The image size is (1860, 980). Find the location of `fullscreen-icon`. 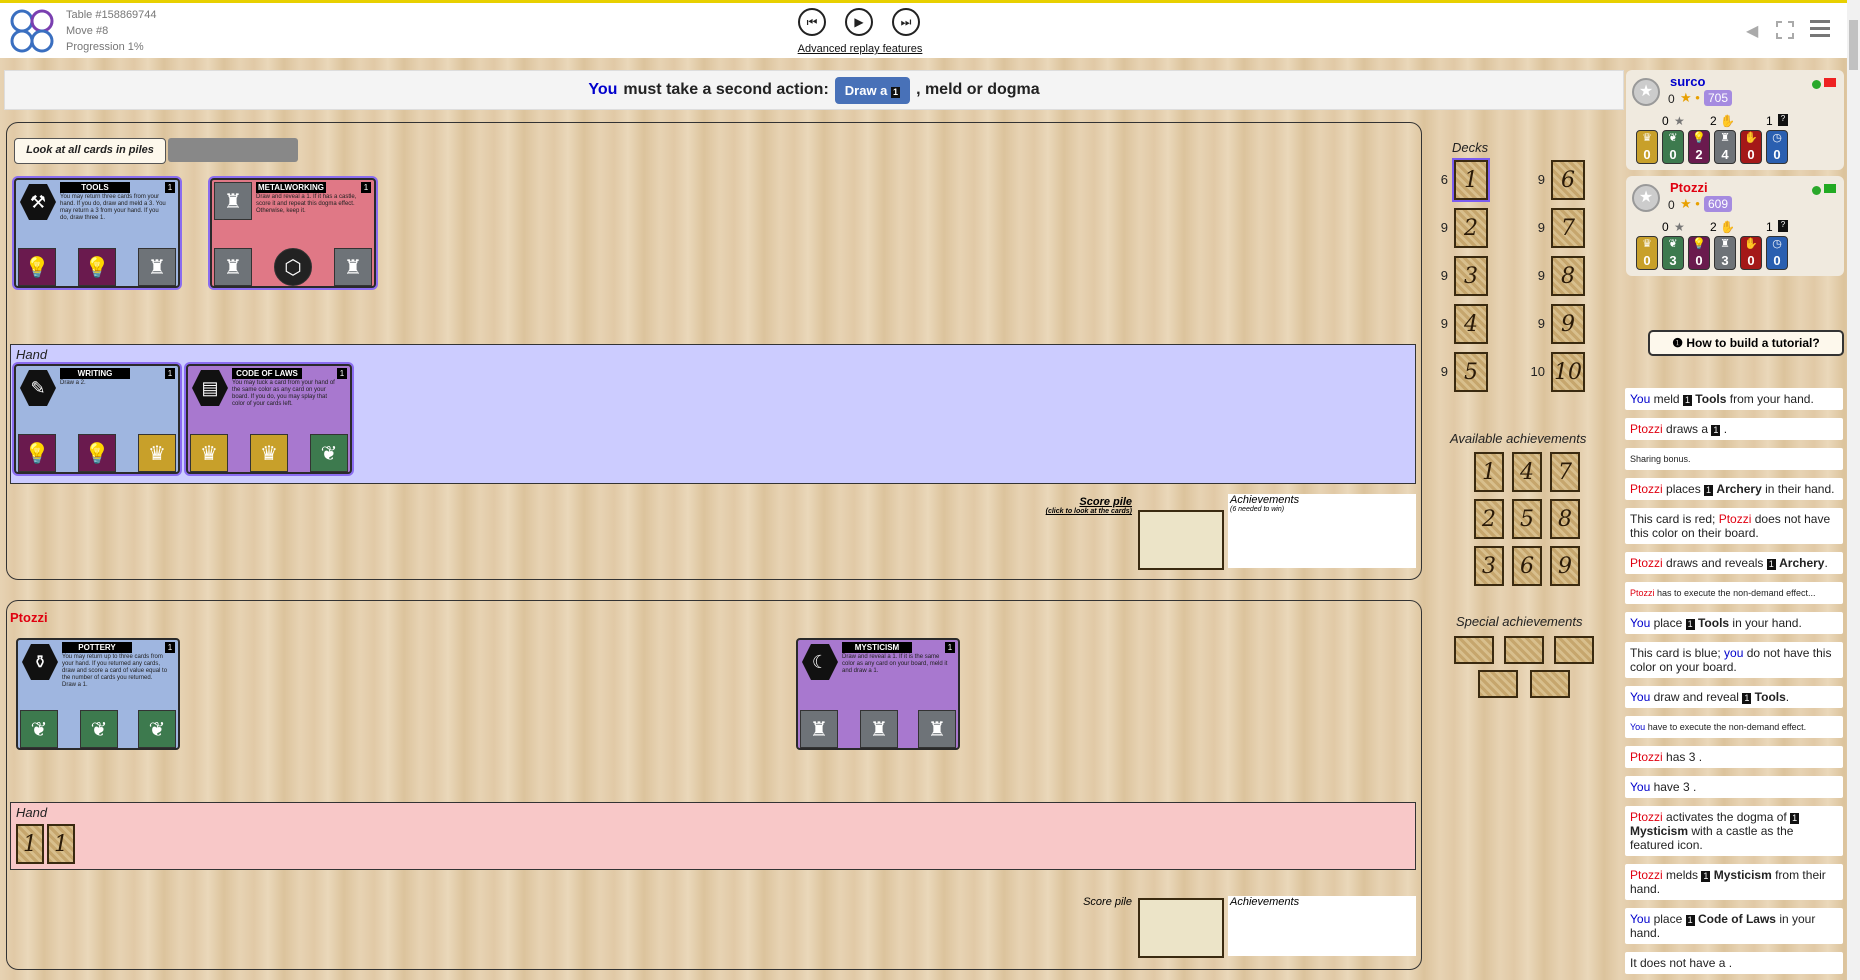

fullscreen-icon is located at coordinates (1785, 30).